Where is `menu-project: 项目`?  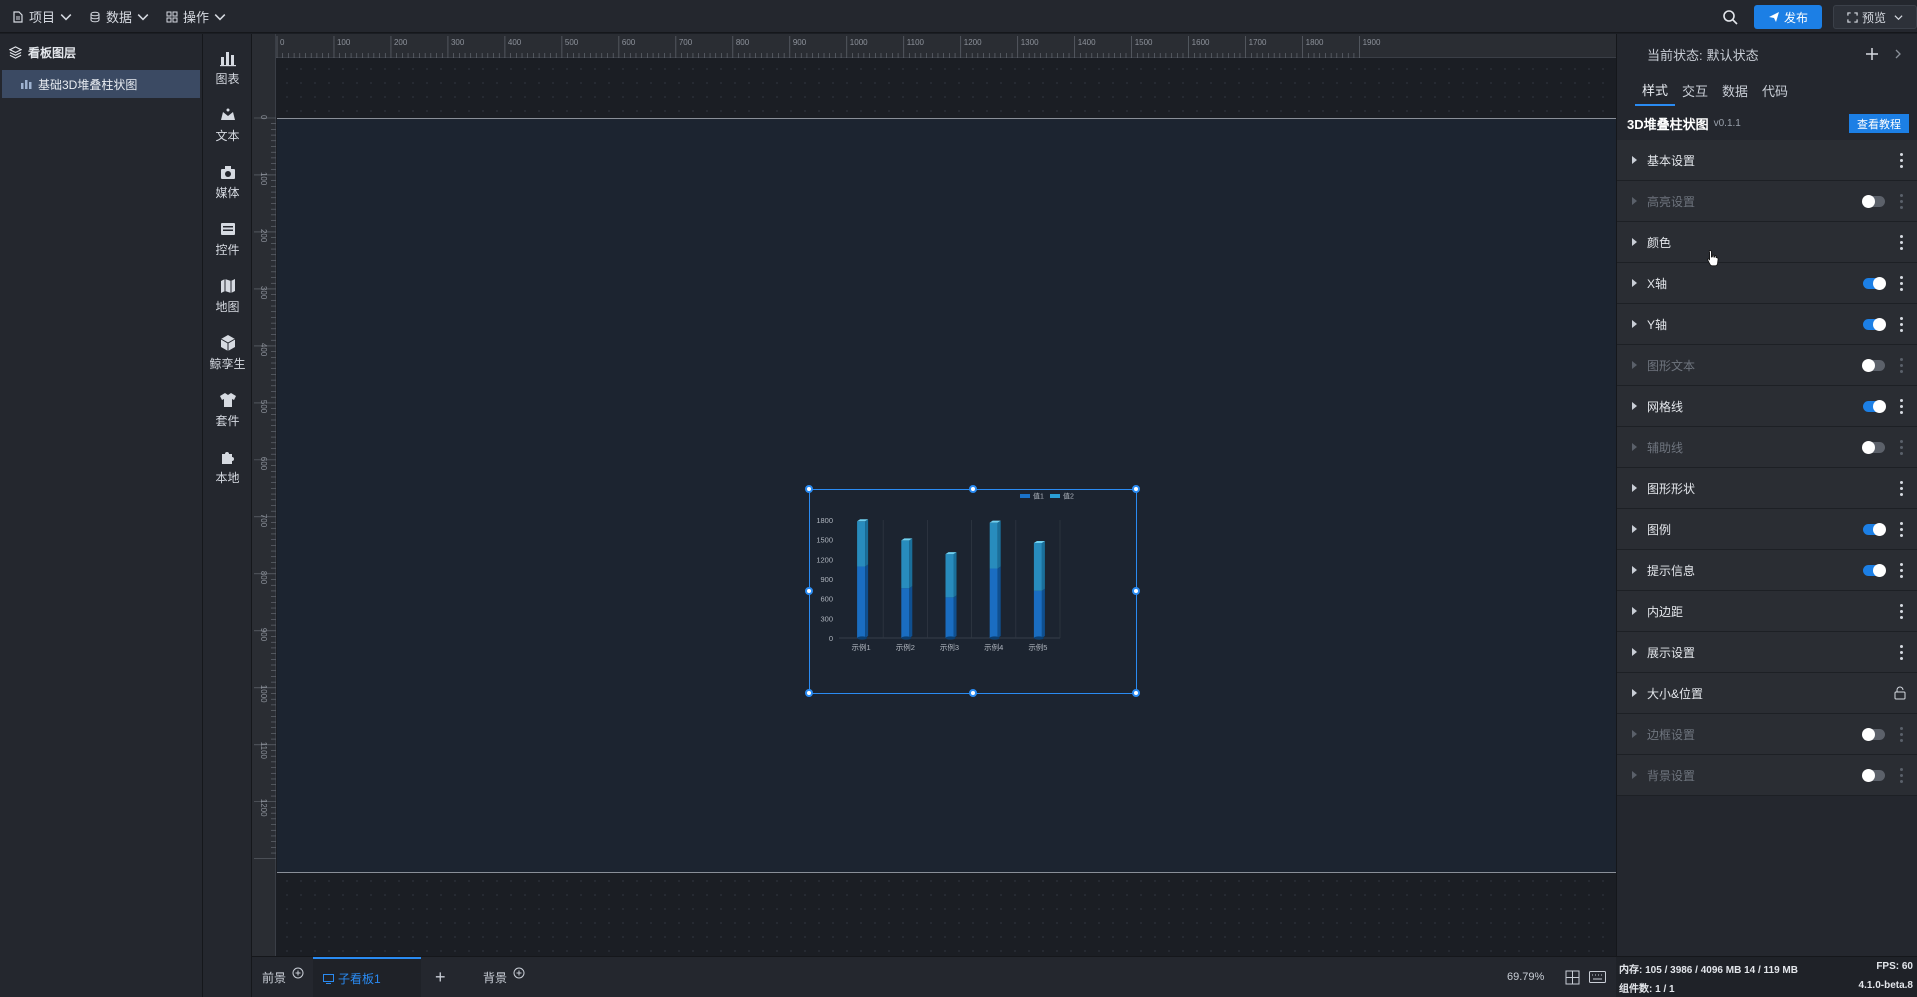
menu-project: 项目 is located at coordinates (42, 16).